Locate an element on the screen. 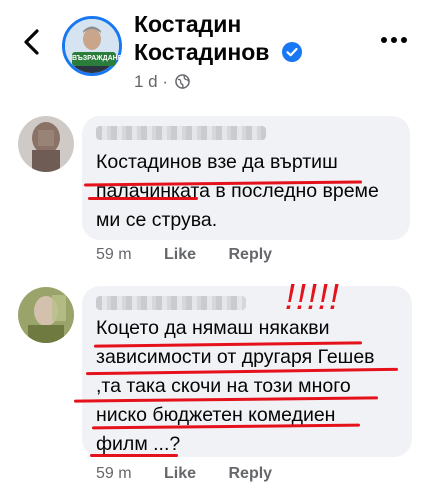 The width and height of the screenshot is (426, 500). globe-icon is located at coordinates (182, 81).